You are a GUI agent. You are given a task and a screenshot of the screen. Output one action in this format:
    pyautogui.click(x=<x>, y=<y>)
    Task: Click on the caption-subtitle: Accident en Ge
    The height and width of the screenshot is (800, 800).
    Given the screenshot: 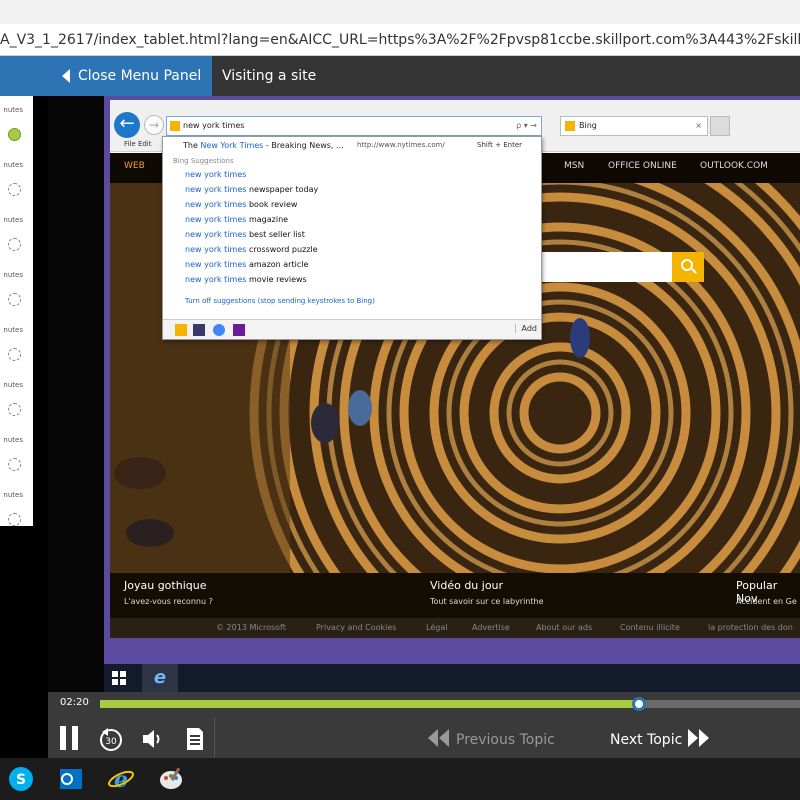 What is the action you would take?
    pyautogui.click(x=766, y=601)
    